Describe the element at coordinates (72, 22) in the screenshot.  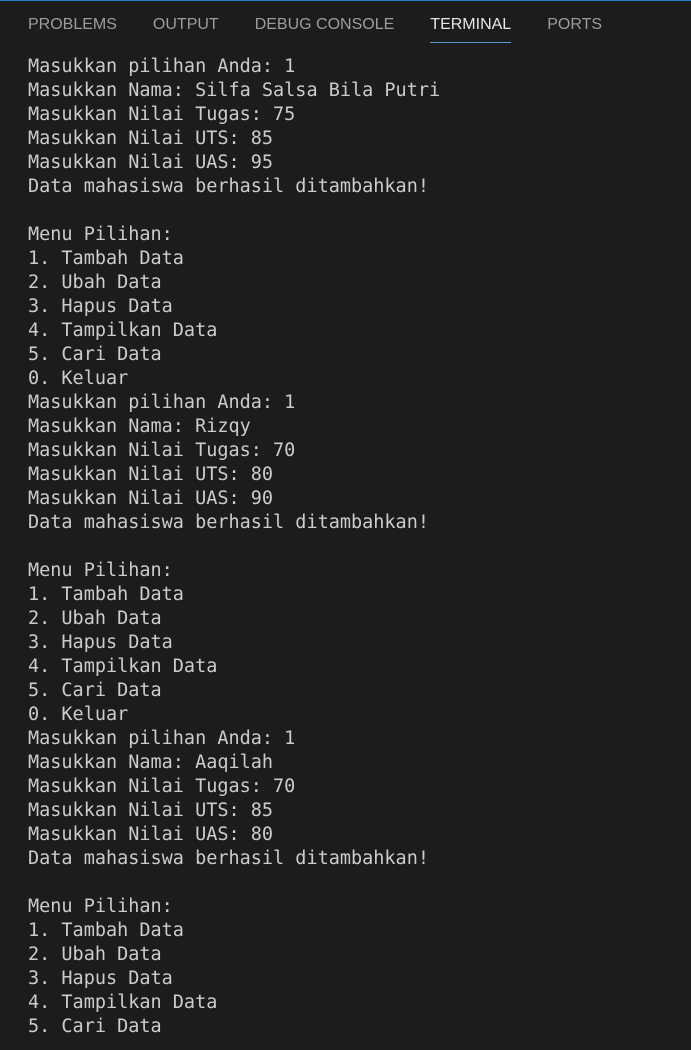
I see `tab-problems: PROBLEMS` at that location.